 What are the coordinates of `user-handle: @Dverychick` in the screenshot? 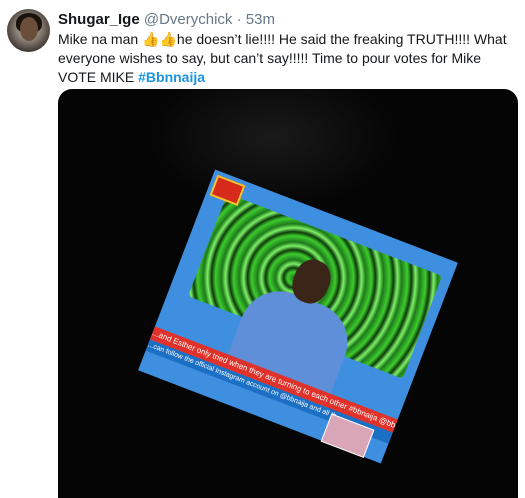 It's located at (188, 19).